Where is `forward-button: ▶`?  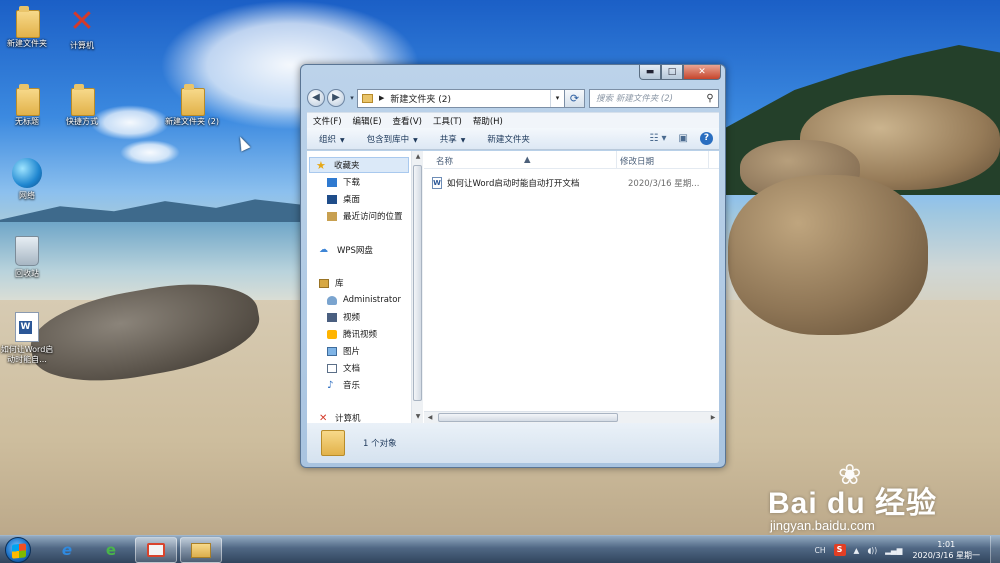
forward-button: ▶ is located at coordinates (336, 98).